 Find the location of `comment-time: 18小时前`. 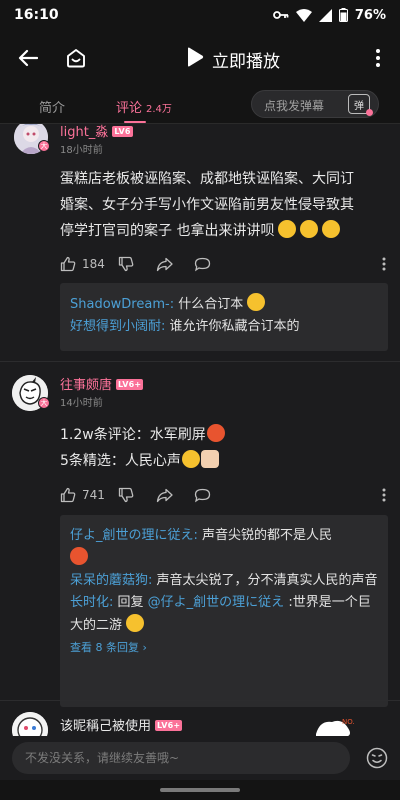

comment-time: 18小时前 is located at coordinates (81, 150).